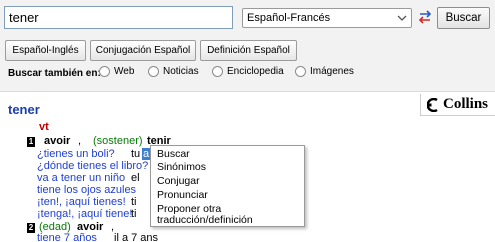 The height and width of the screenshot is (242, 495). What do you see at coordinates (86, 190) in the screenshot?
I see `example-spanish: tiene los ojos azules` at bounding box center [86, 190].